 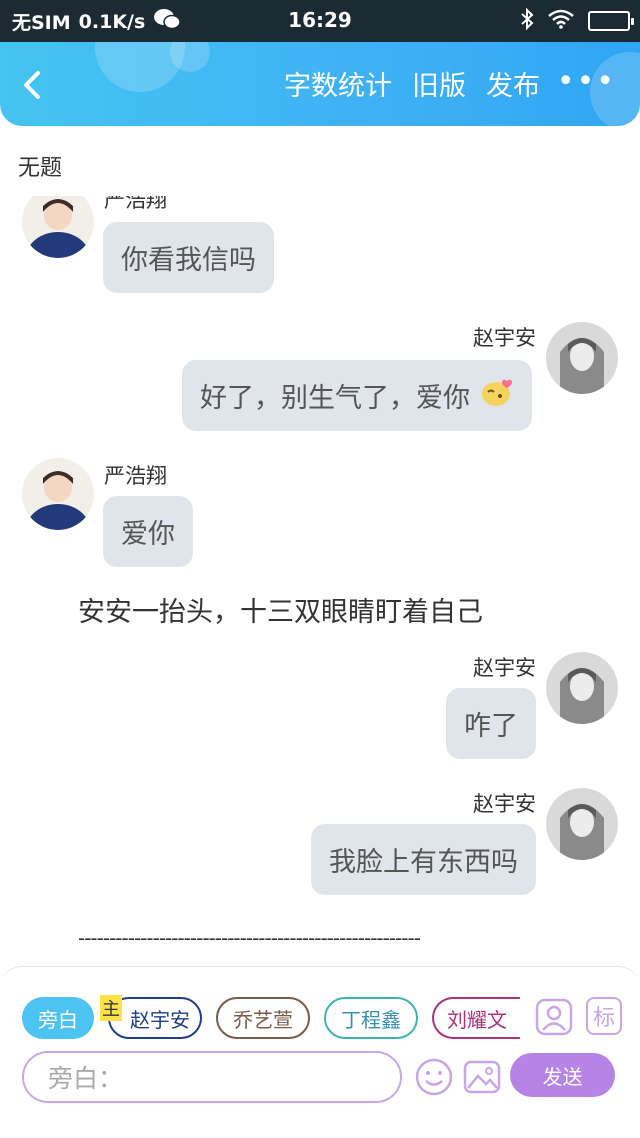 I want to click on message-left, so click(x=58, y=227).